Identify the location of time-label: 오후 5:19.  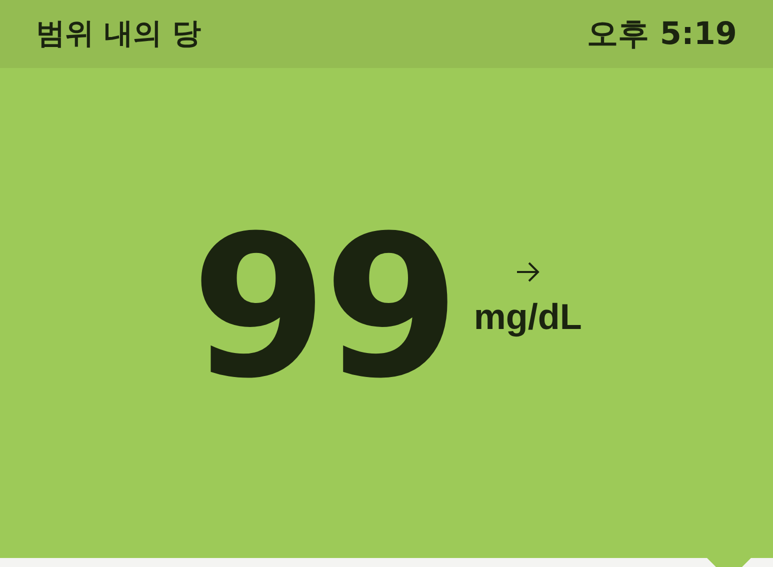
(662, 34).